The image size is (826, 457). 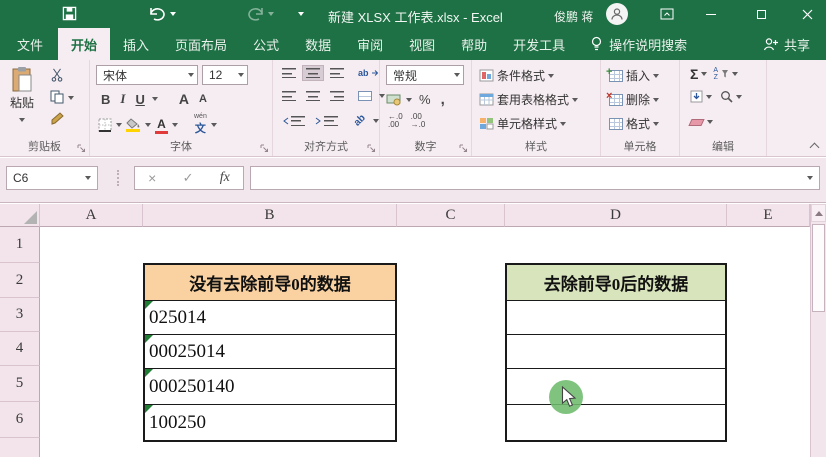 I want to click on paste-caret, so click(x=22, y=120).